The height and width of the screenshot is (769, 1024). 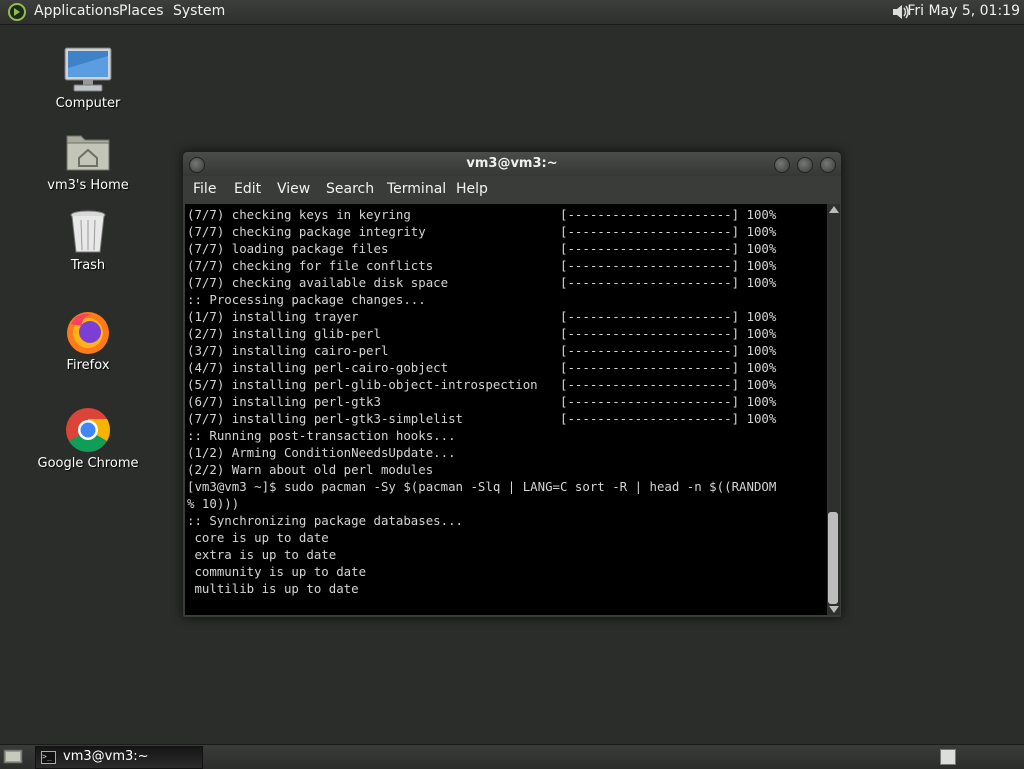 I want to click on terminal-line: (2/2) Warn about old perl modules, so click(x=310, y=469).